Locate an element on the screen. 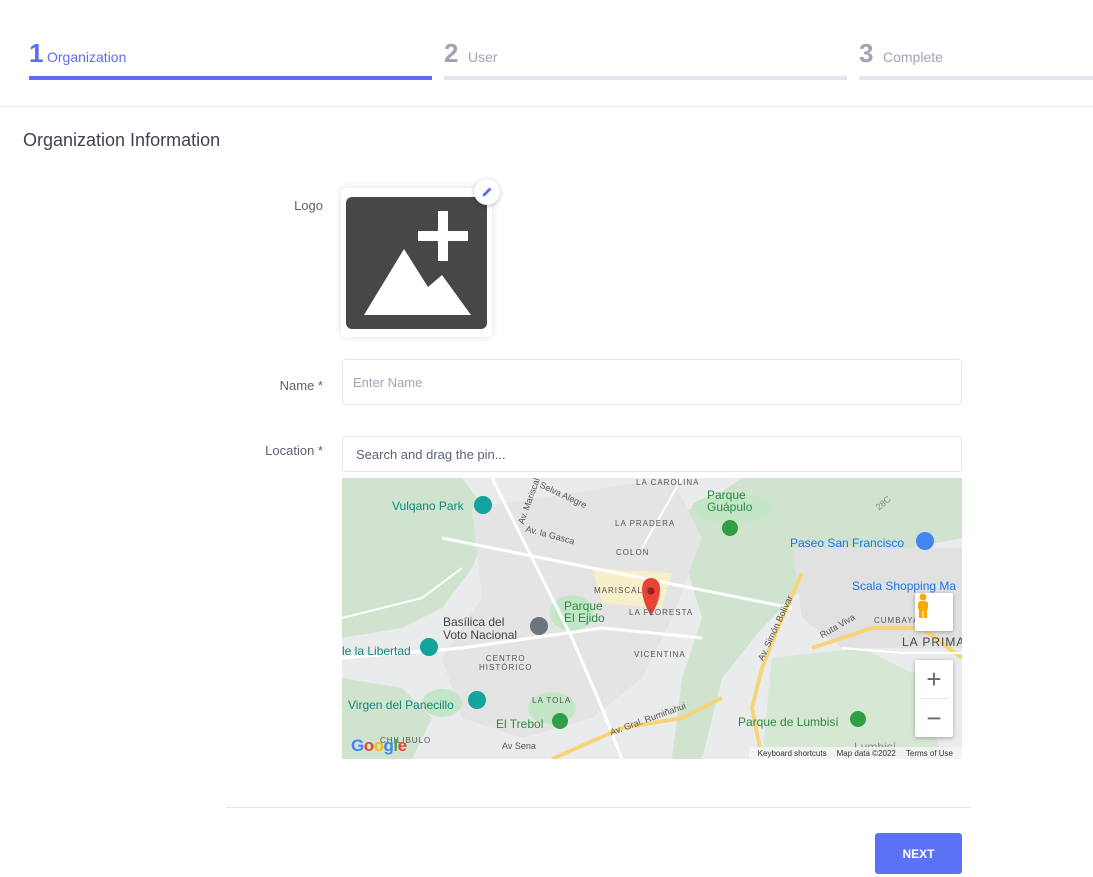 The image size is (1093, 877). zoom-out-button: − is located at coordinates (934, 718).